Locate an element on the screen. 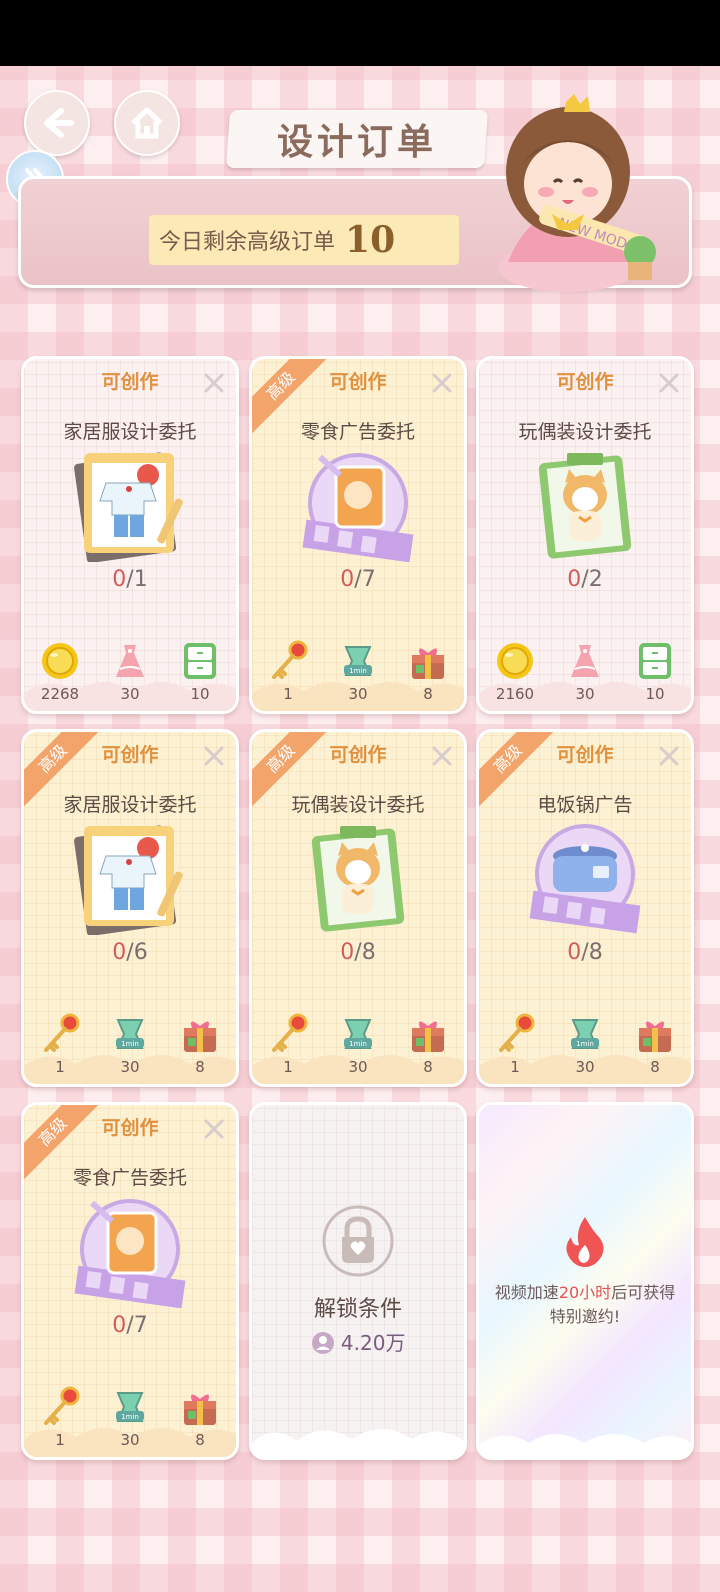  video-speedup-text: 视频加速20小时后可获得 特别邀约! is located at coordinates (585, 1305).